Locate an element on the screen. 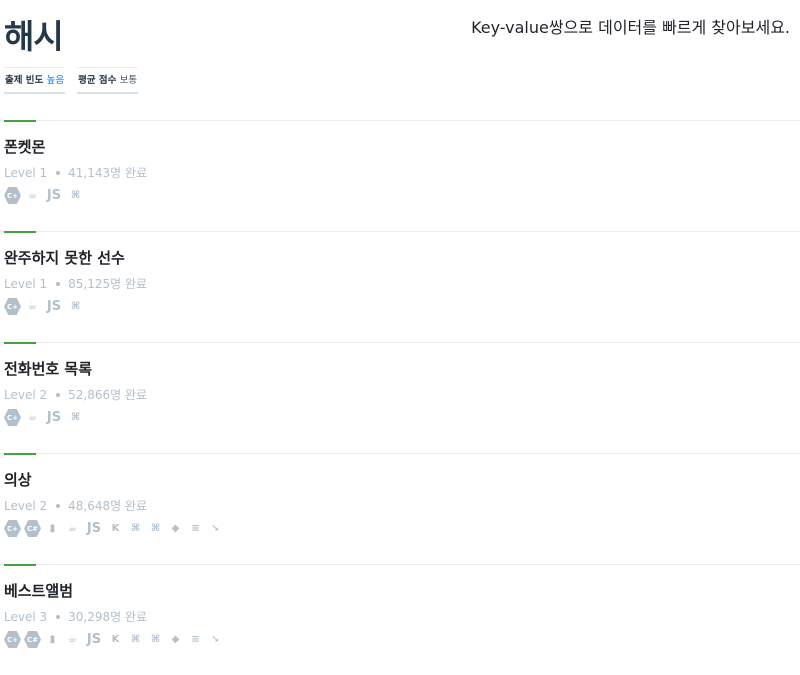  problem-meta: Level 1 41,143명 완료 is located at coordinates (75, 172).